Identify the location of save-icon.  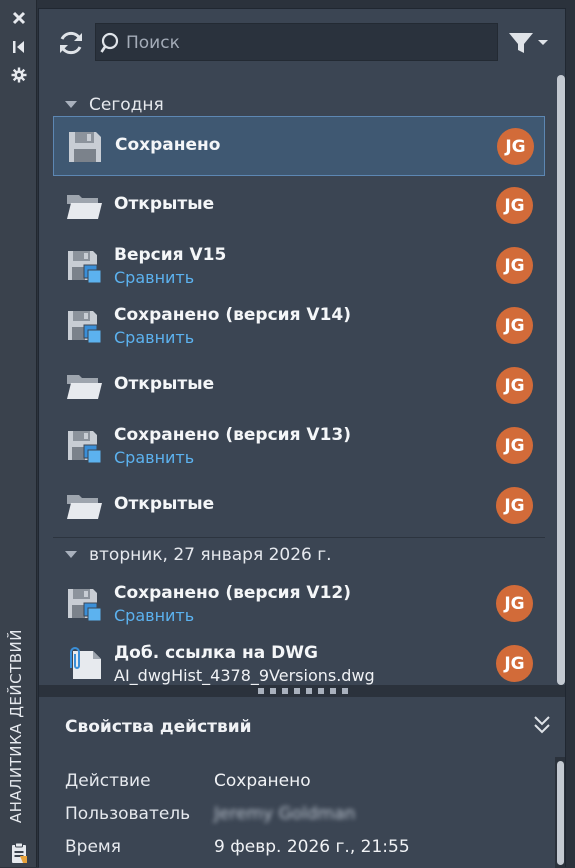
(85, 147).